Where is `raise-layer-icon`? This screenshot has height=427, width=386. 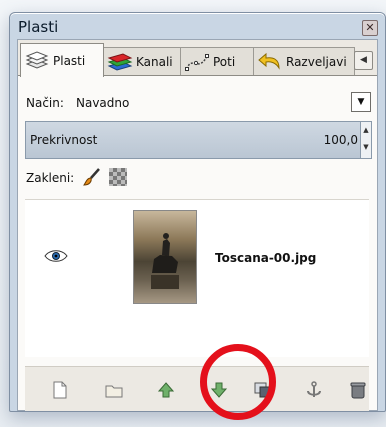 raise-layer-icon is located at coordinates (166, 390).